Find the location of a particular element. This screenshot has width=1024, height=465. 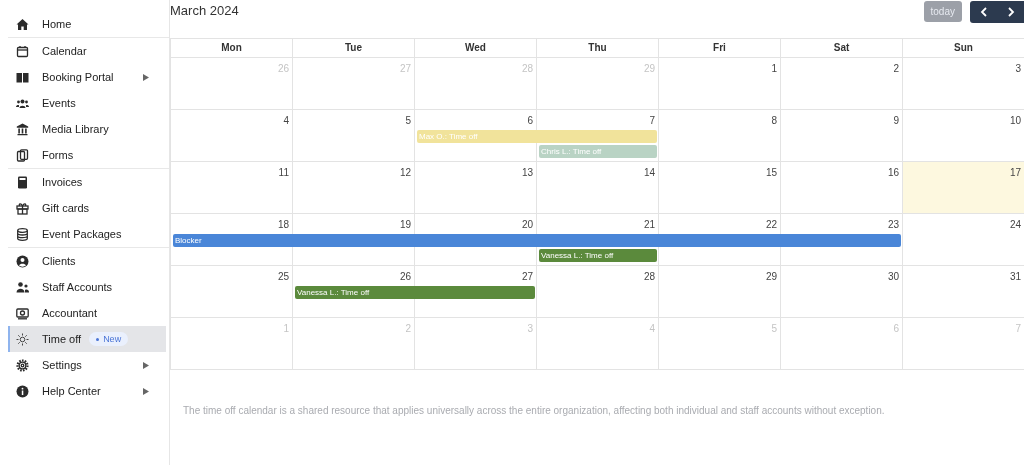

item-label: Time off is located at coordinates (62, 339).